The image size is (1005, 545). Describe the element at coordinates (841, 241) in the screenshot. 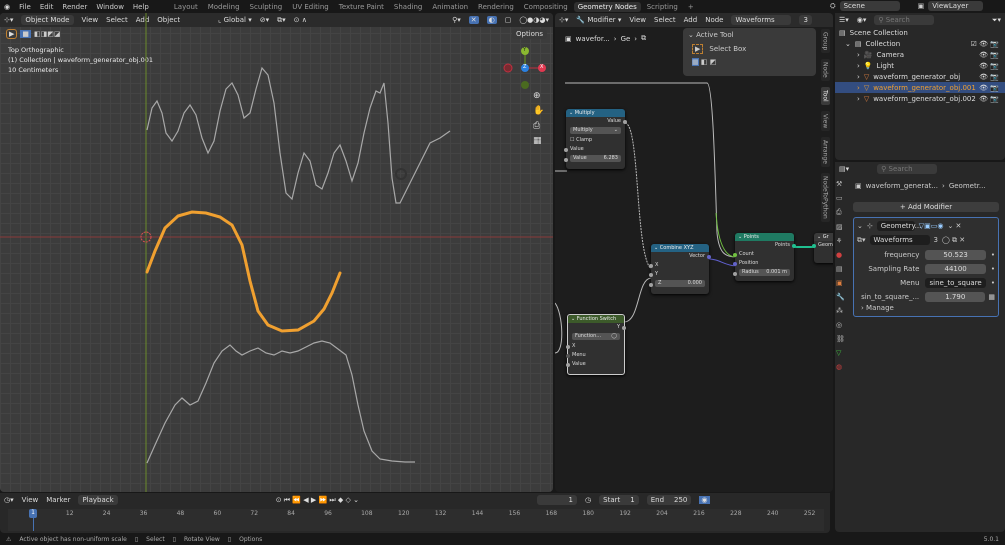

I see `scene-tab-icon: ⚘` at that location.